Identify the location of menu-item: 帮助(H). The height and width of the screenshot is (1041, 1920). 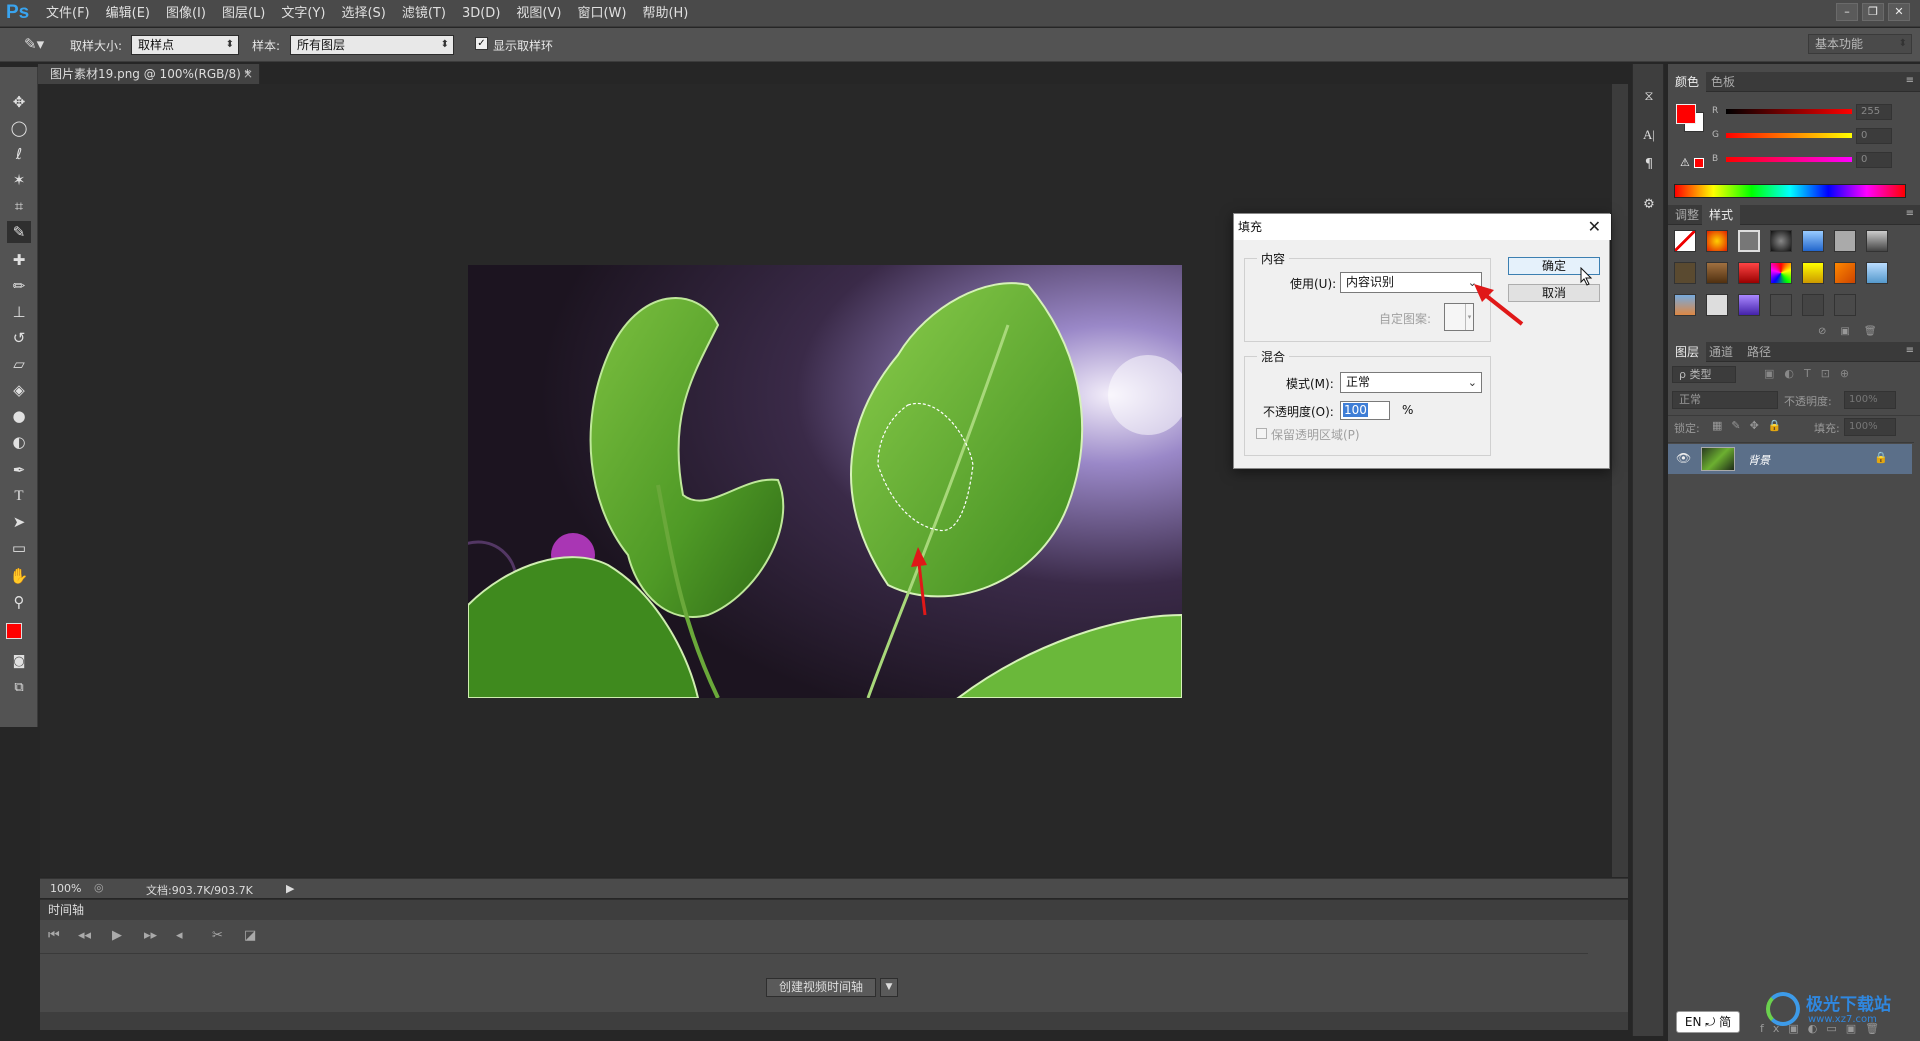
(665, 13).